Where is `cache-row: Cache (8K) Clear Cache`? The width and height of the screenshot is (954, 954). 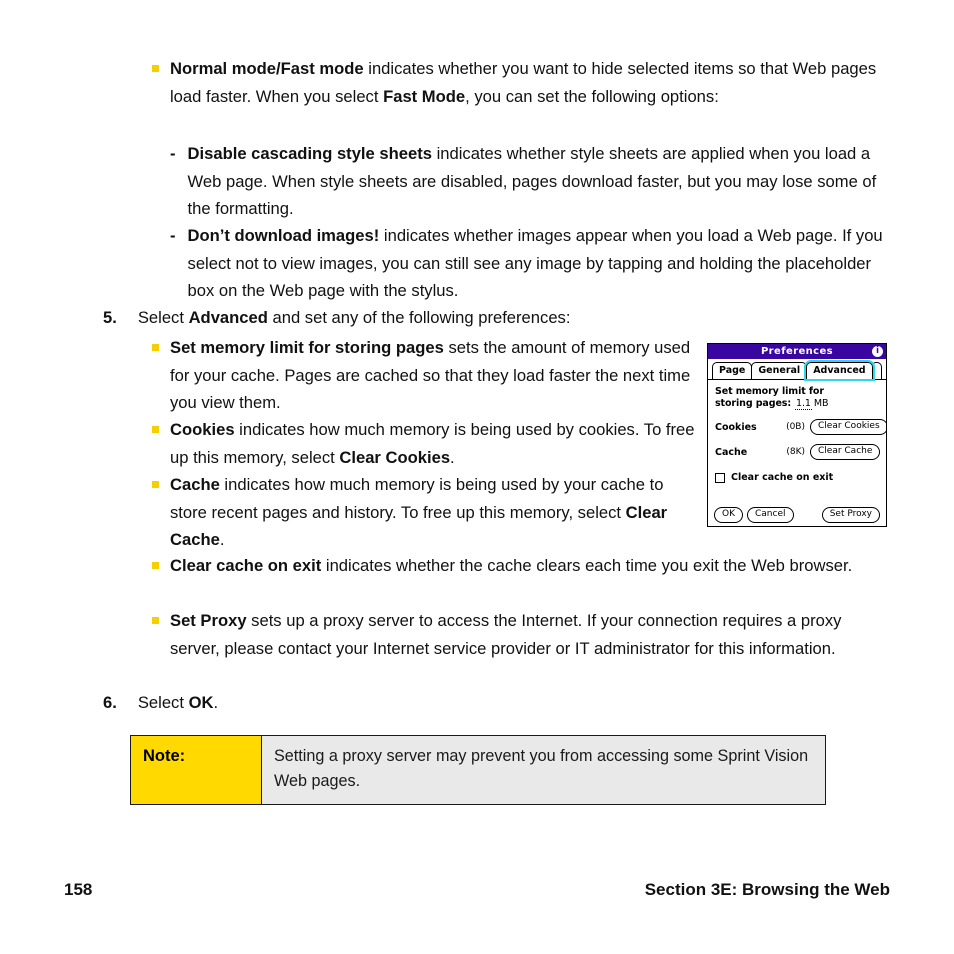 cache-row: Cache (8K) Clear Cache is located at coordinates (798, 452).